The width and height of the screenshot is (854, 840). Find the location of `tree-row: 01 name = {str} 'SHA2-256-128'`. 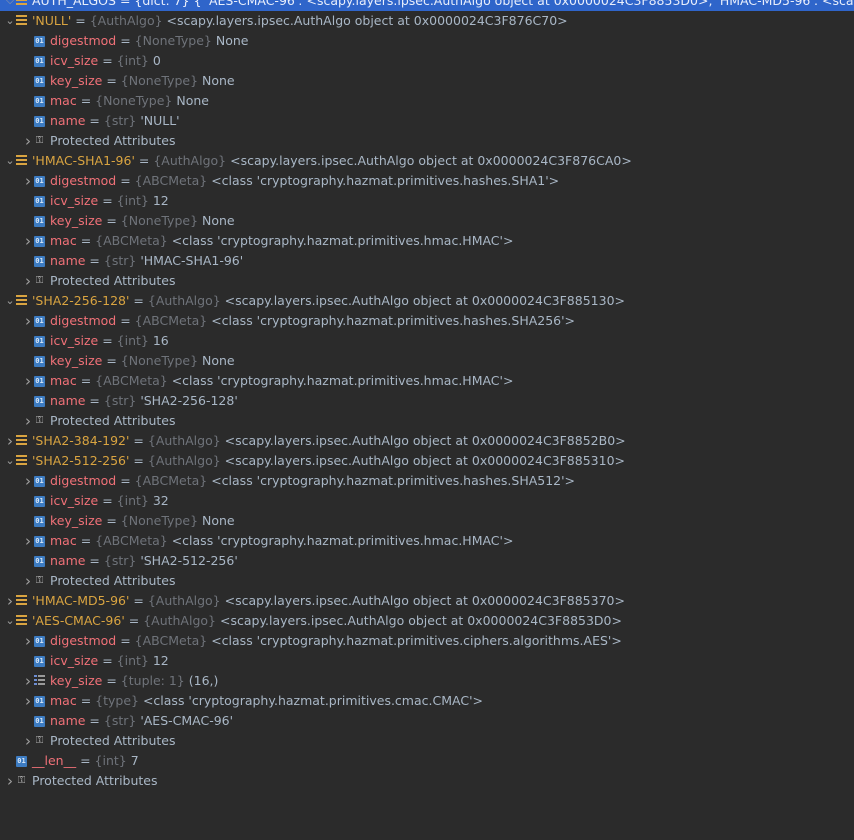

tree-row: 01 name = {str} 'SHA2-256-128' is located at coordinates (427, 401).